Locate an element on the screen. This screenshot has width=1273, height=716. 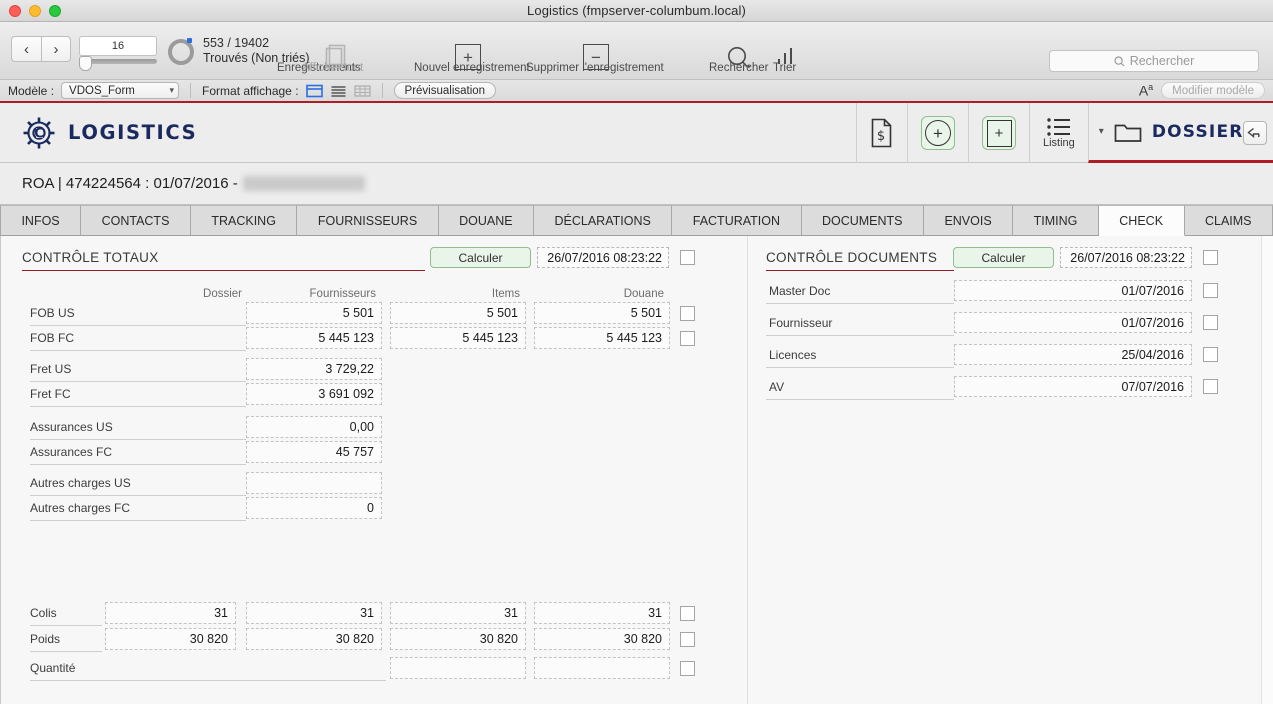
new-record-caption: Nouvel enregistrement is located at coordinates (472, 68).